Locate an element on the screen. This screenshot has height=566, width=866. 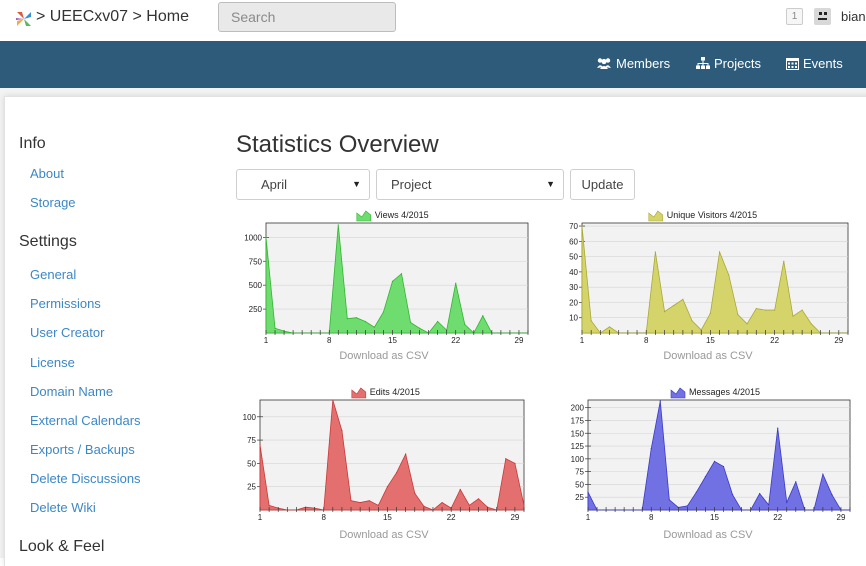
breadcrumb-home-link: Home is located at coordinates (167, 17).